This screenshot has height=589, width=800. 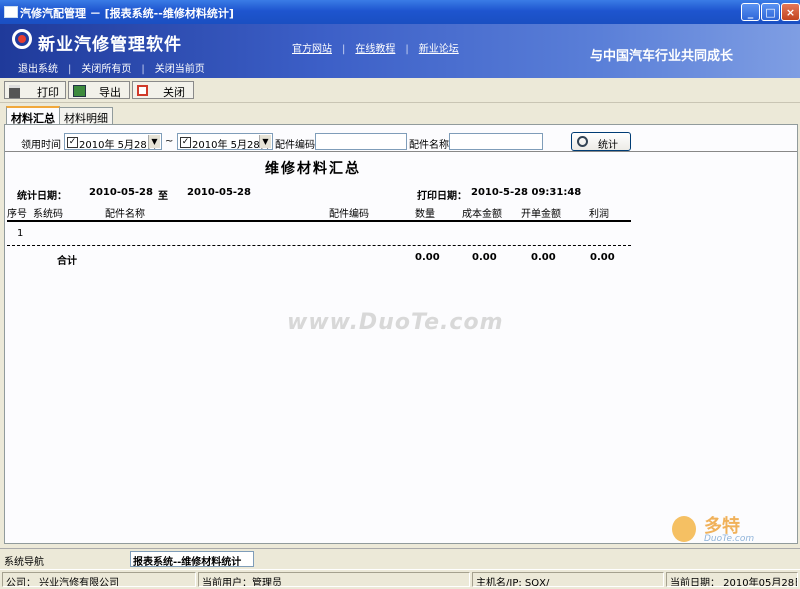 I want to click on status-user: 当前用户：管理员, so click(x=334, y=579).